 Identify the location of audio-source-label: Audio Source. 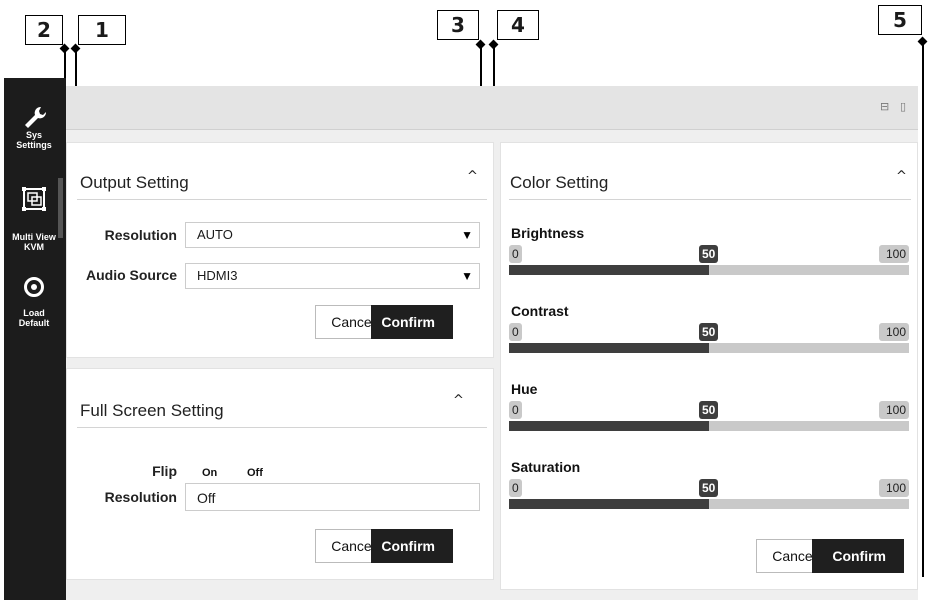
(131, 275).